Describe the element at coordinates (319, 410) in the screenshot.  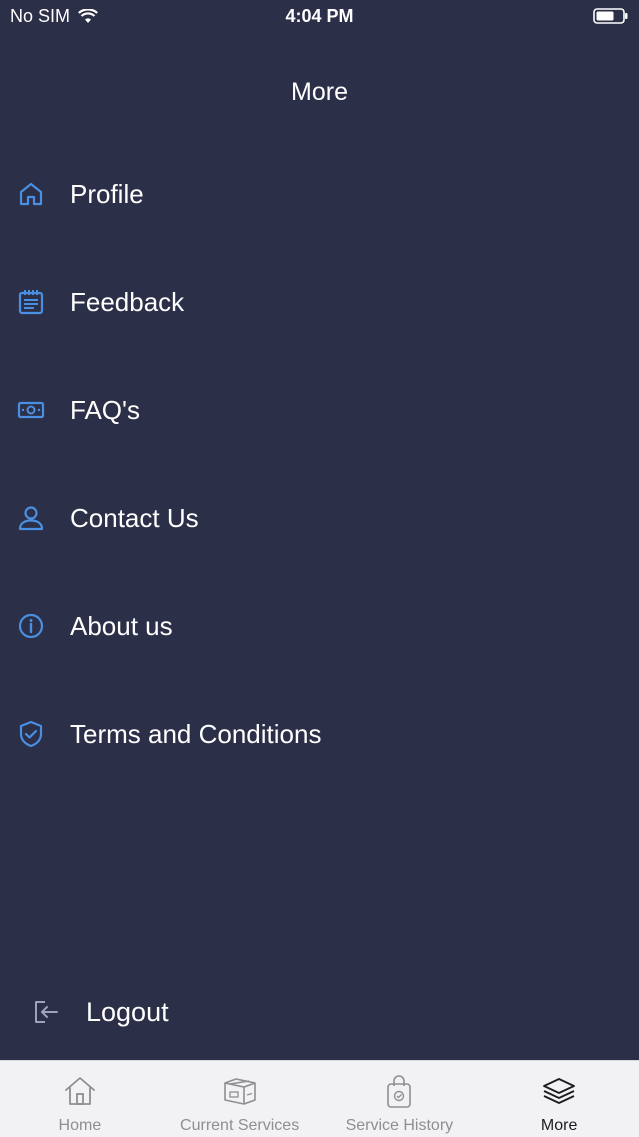
I see `menu-item-faqs: FAQ's` at that location.